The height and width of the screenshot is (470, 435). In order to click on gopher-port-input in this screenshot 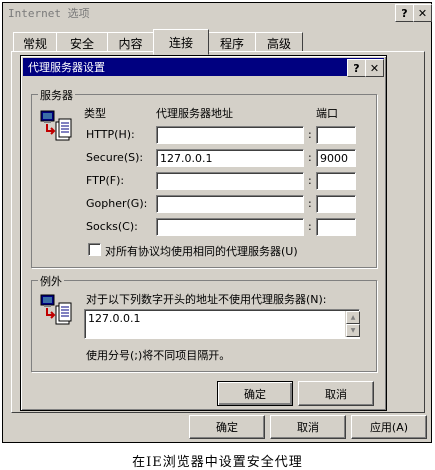, I will do `click(336, 204)`.